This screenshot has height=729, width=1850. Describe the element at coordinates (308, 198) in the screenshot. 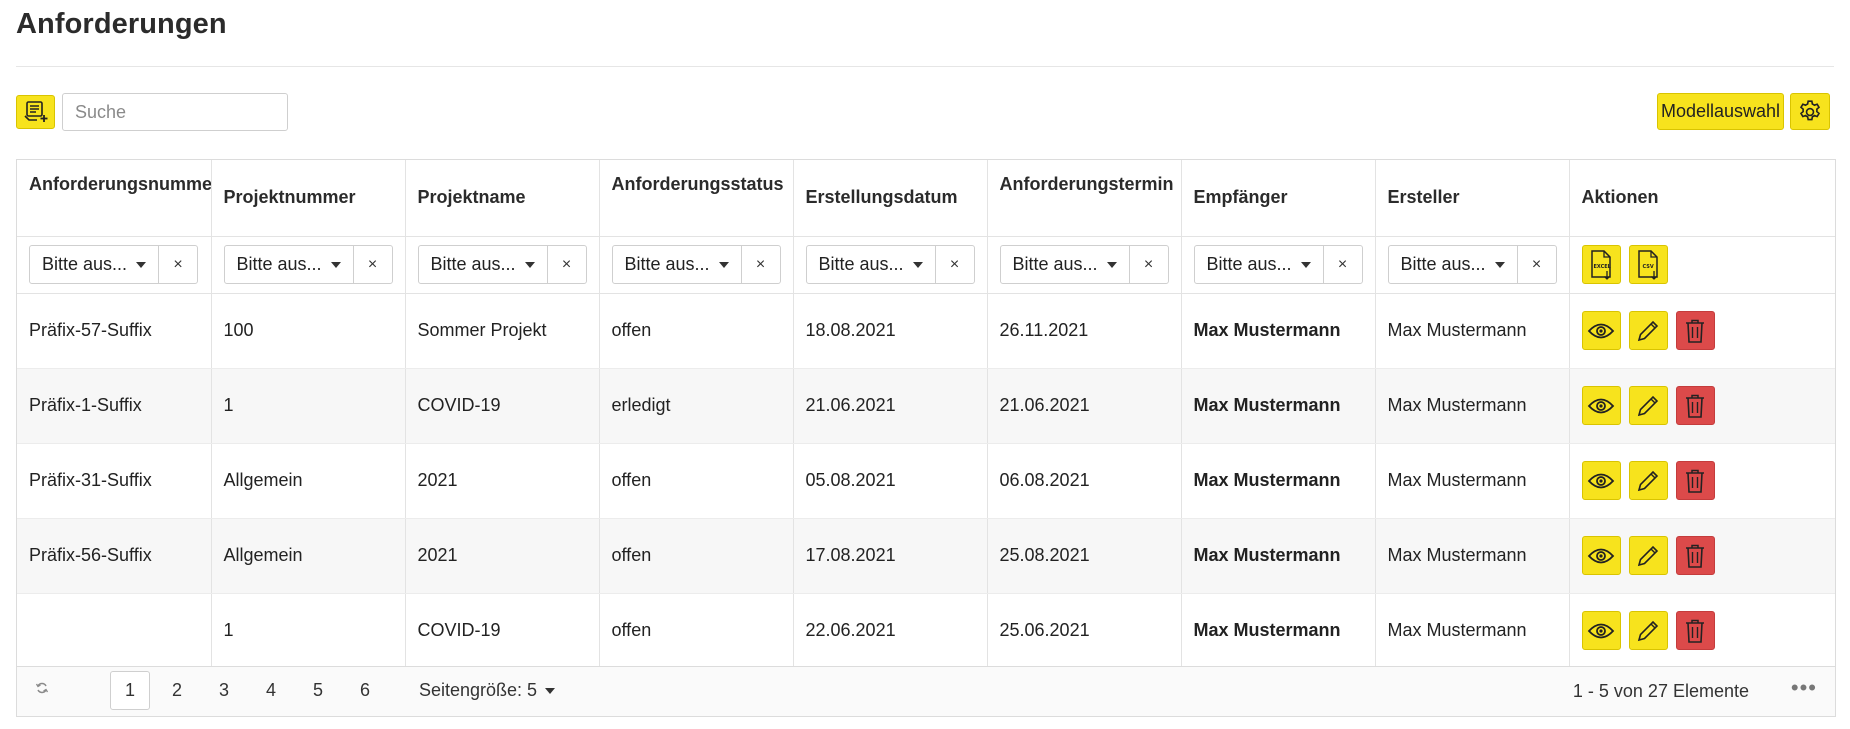

I see `column-header: Projektnummer` at that location.